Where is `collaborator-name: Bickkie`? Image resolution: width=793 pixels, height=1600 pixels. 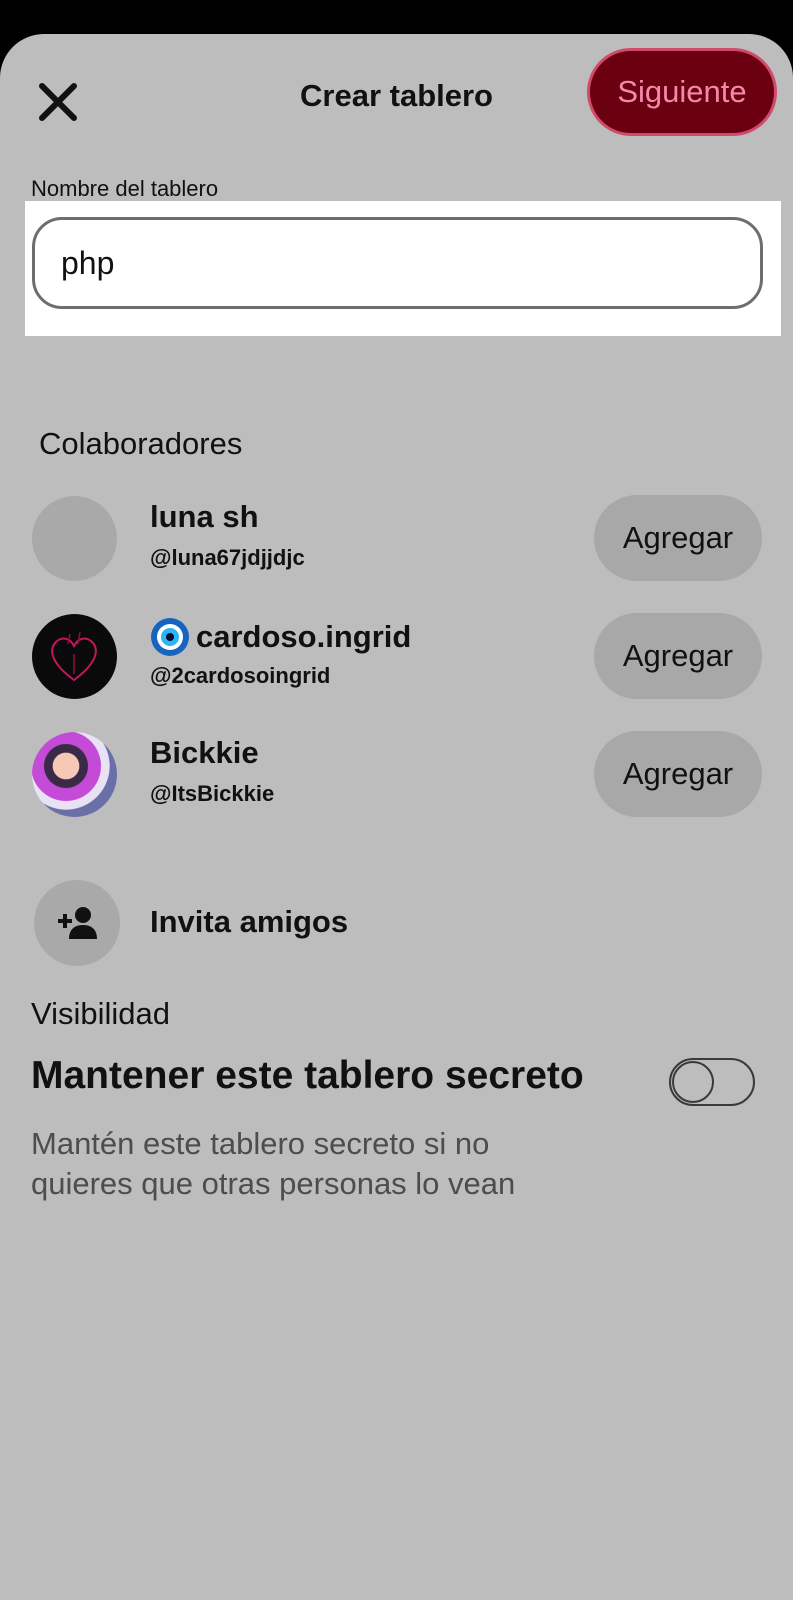
collaborator-name: Bickkie is located at coordinates (204, 753).